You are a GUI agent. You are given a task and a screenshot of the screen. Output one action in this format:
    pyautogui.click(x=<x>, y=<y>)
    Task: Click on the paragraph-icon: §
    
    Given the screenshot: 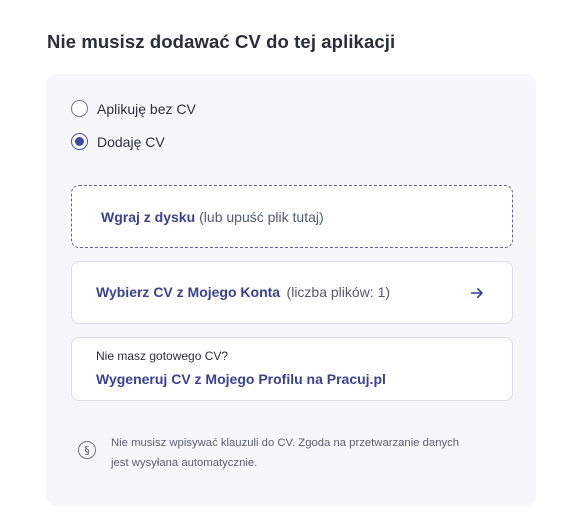 What is the action you would take?
    pyautogui.click(x=87, y=450)
    